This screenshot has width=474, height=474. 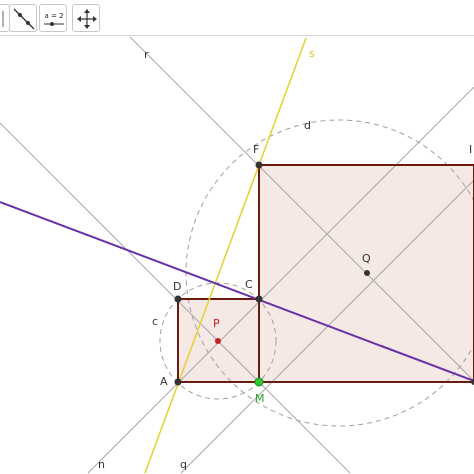 What do you see at coordinates (470, 149) in the screenshot?
I see `label-I: I` at bounding box center [470, 149].